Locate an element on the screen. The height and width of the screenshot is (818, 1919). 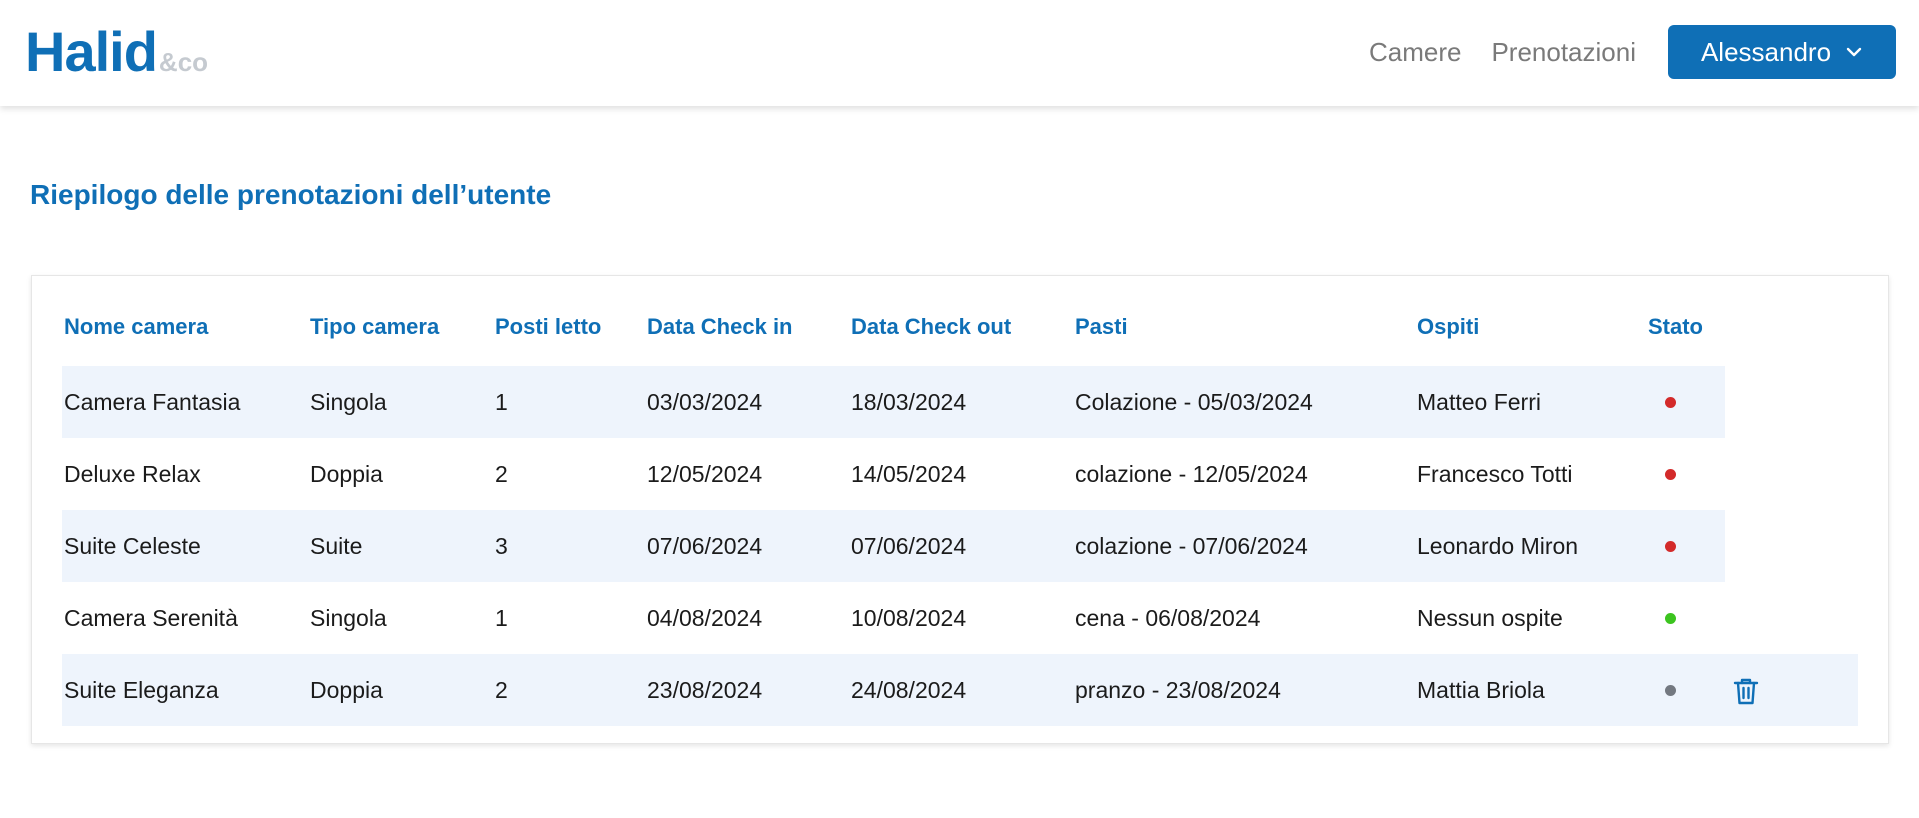
col-header-nome-camera: Nome camera is located at coordinates (136, 326).